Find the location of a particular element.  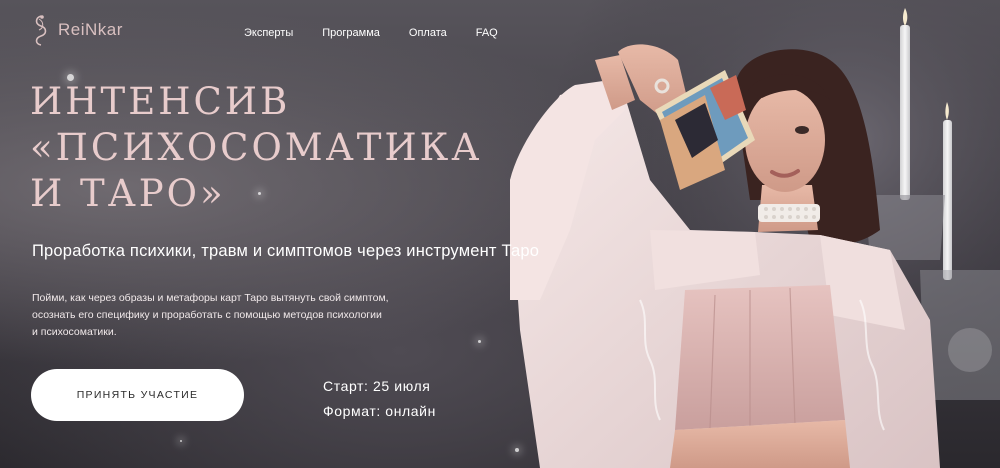

title-line: «ПСИХОСОМАТИКА is located at coordinates (256, 147).